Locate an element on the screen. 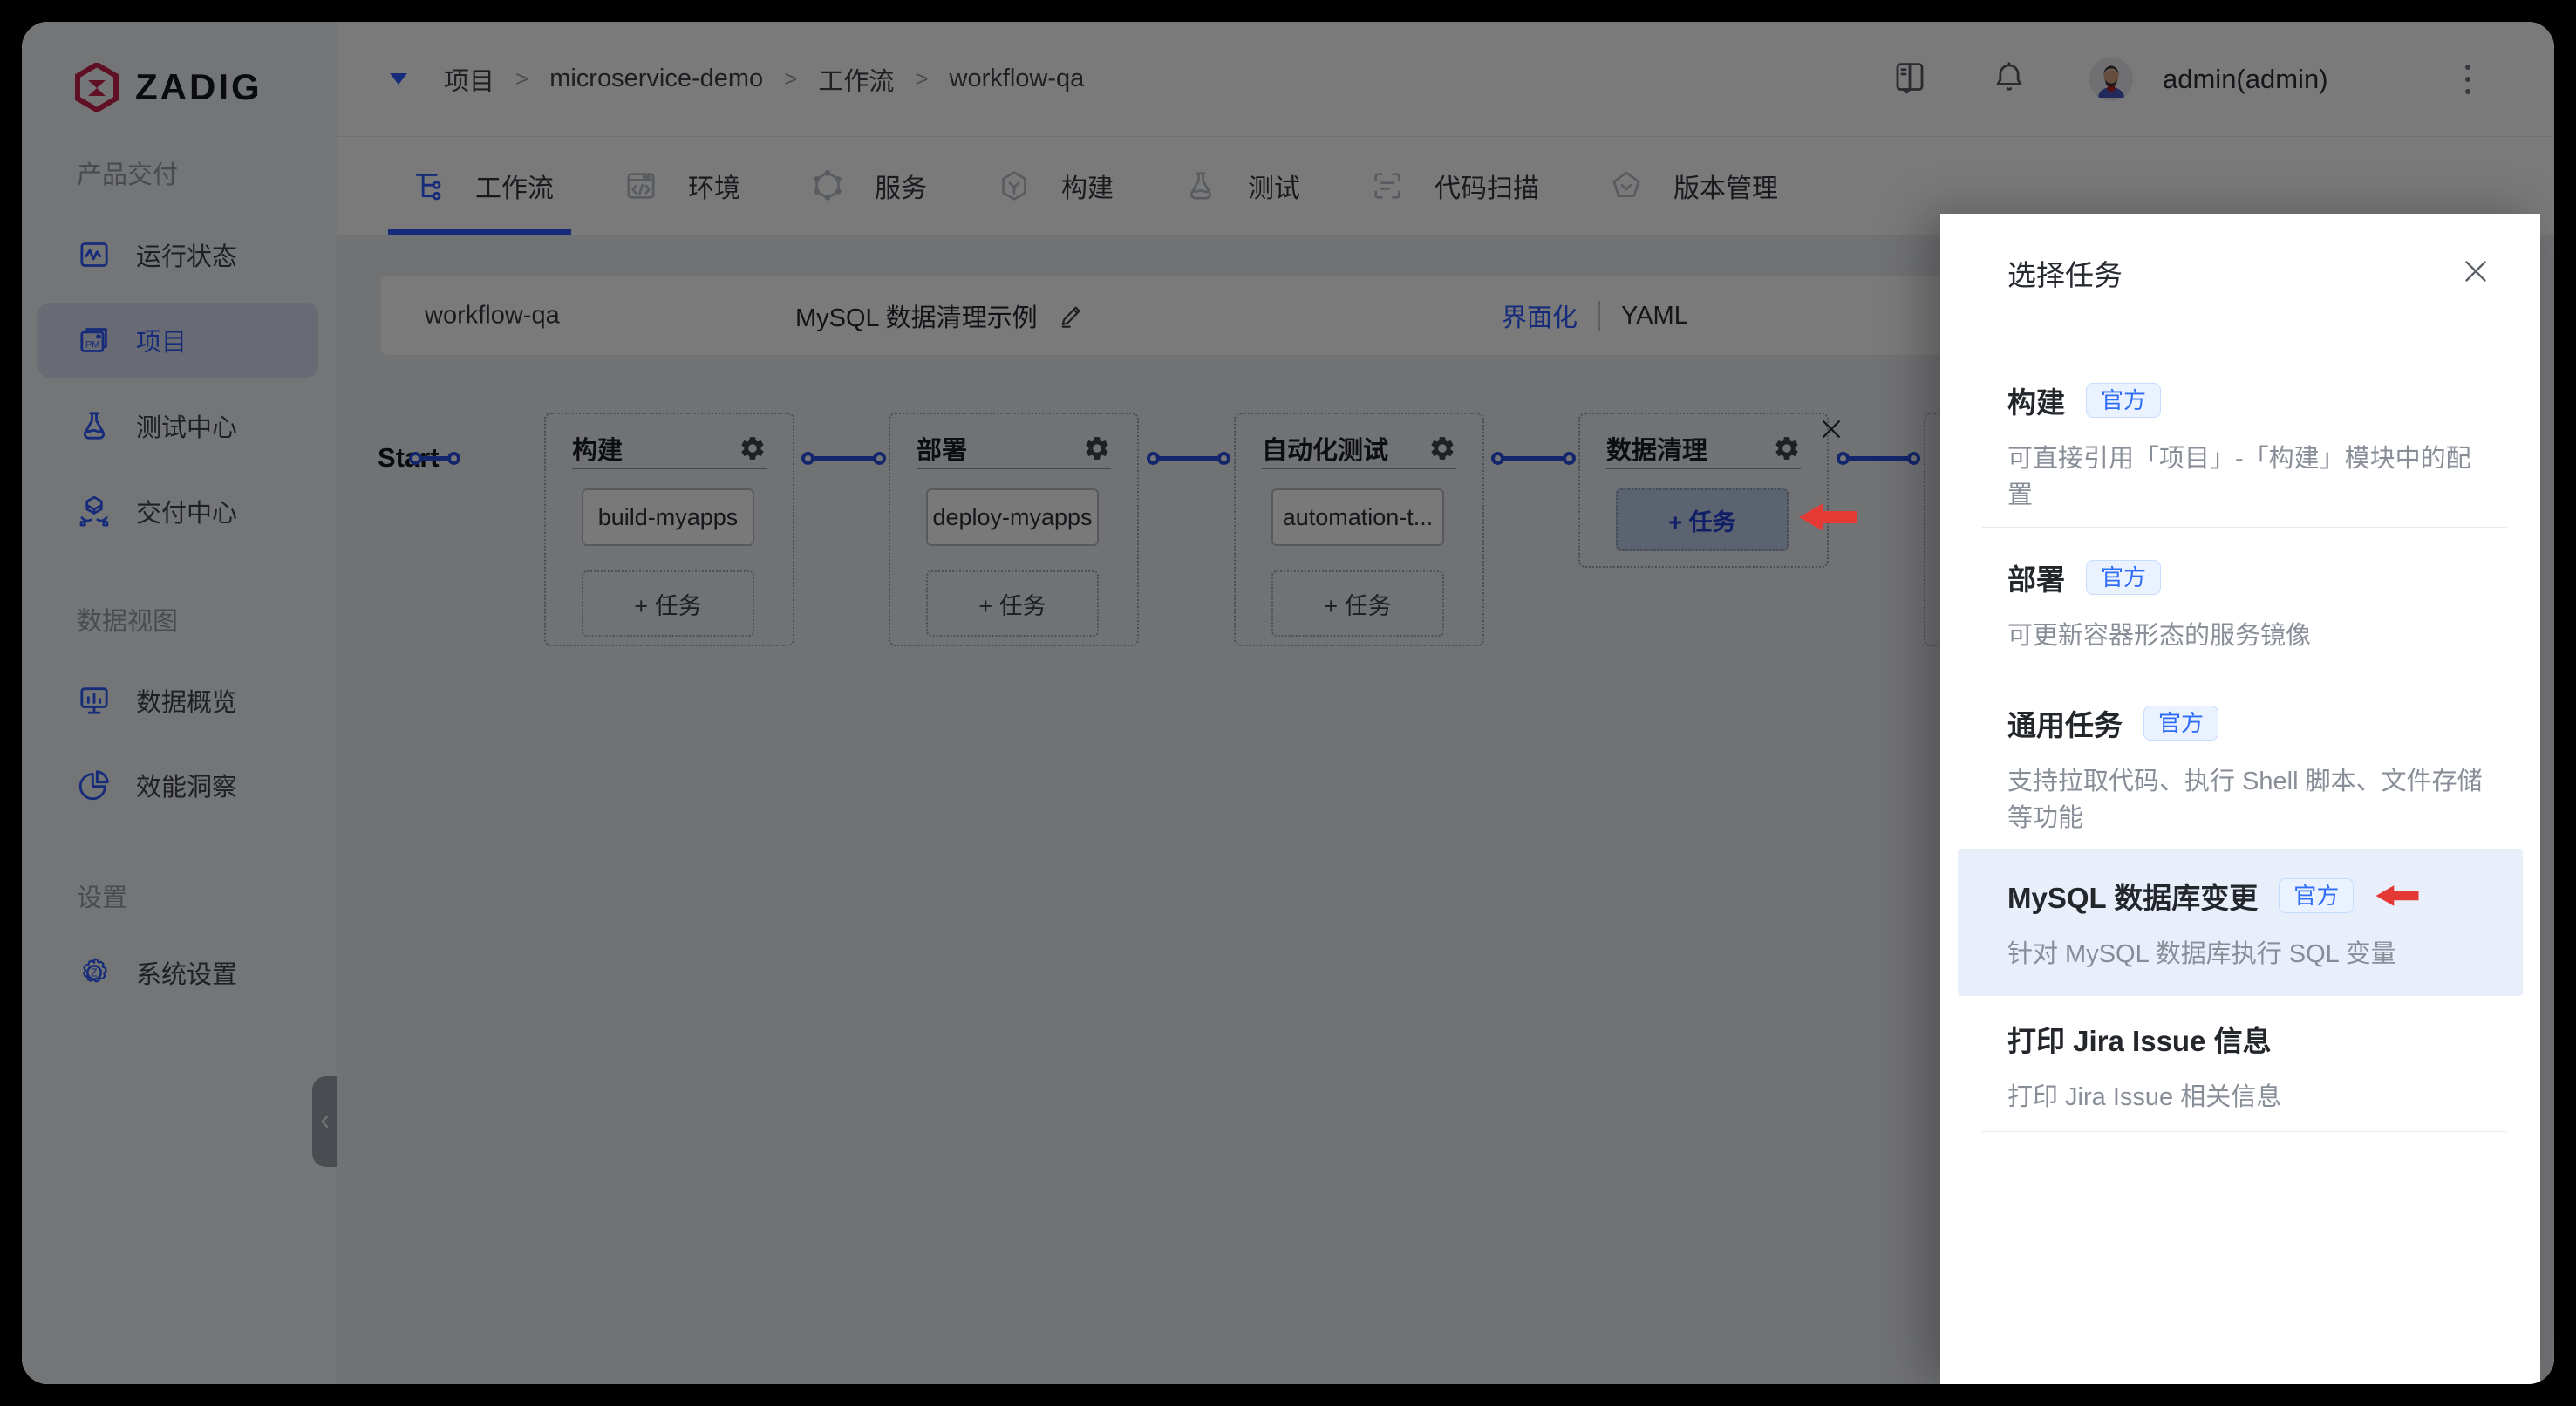 The height and width of the screenshot is (1406, 2576). task-option-generic: 通用任务 官方 支持拉取代码、执行 Shell 脚本、文件存储等功能 is located at coordinates (2252, 769).